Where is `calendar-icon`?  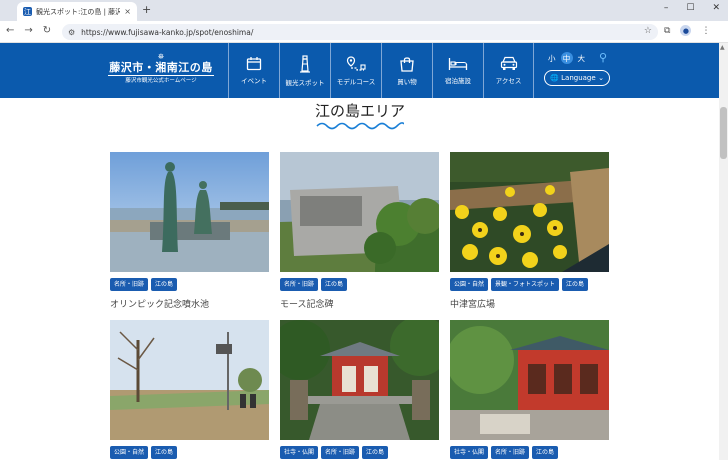
calendar-icon is located at coordinates (254, 64).